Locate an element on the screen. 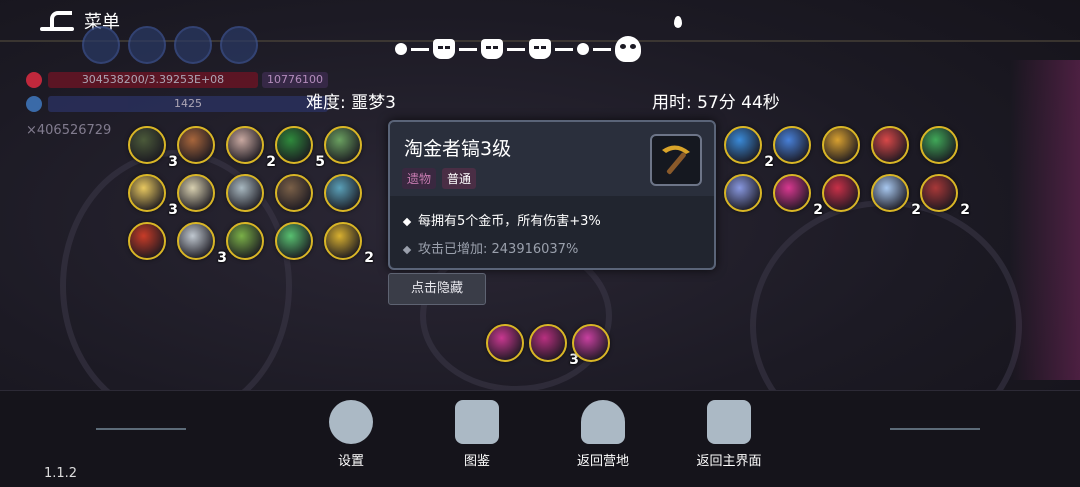 The height and width of the screenshot is (487, 1080). pickaxe-icon is located at coordinates (676, 160).